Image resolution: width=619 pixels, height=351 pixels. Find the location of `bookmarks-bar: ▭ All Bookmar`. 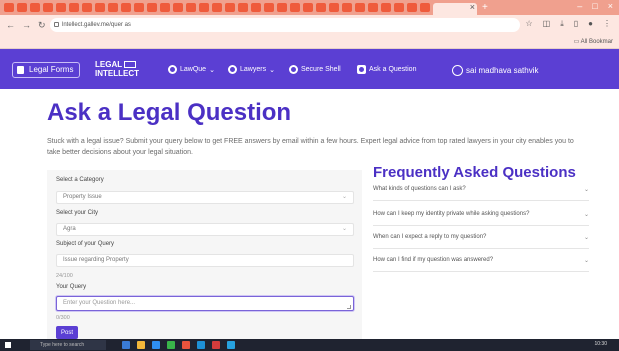

bookmarks-bar: ▭ All Bookmar is located at coordinates (309, 42).